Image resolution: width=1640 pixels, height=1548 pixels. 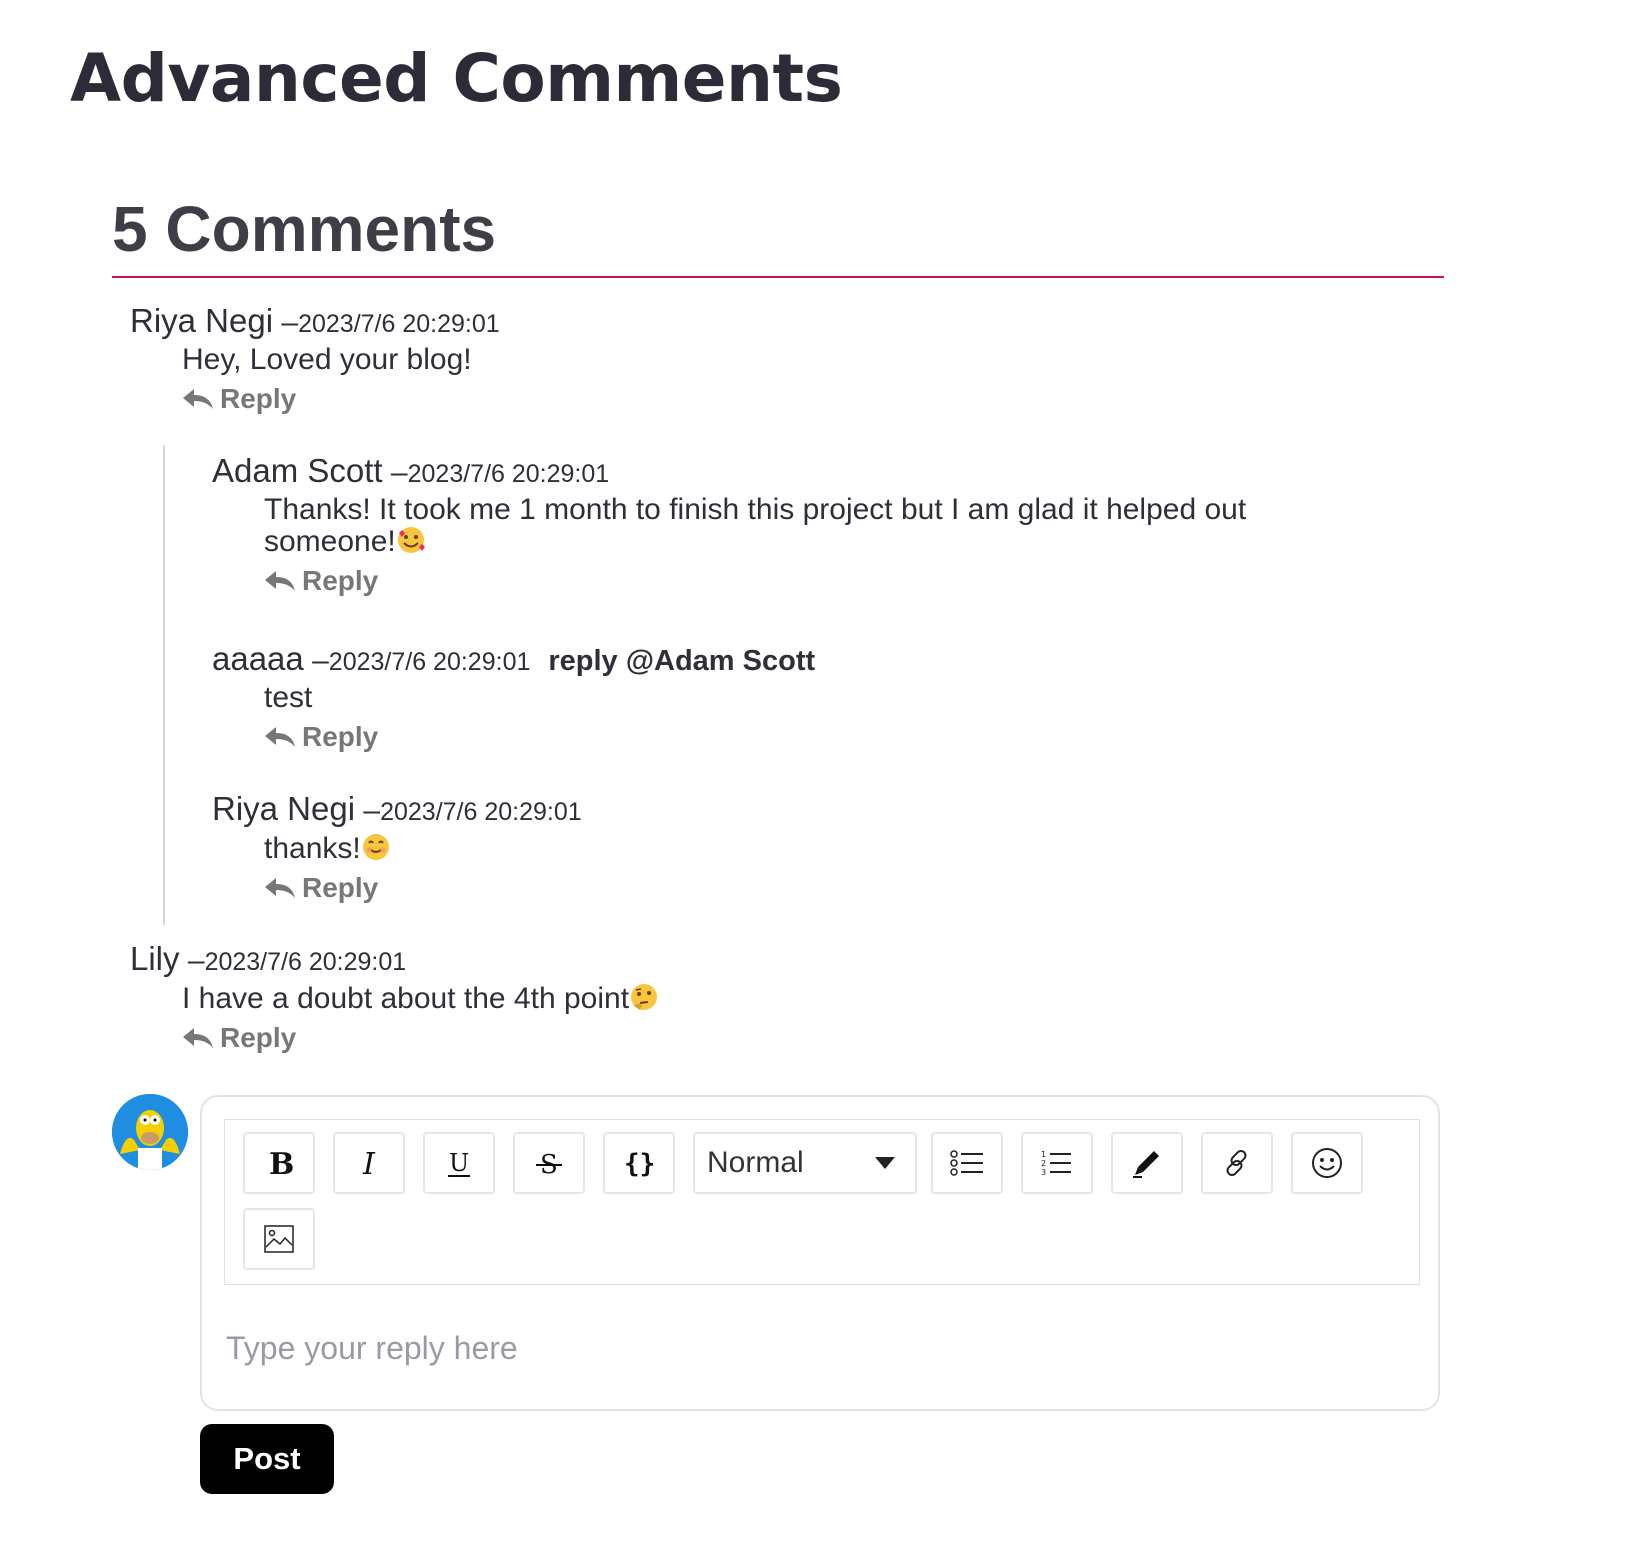 I want to click on comments-count-heading: 5 Comments, so click(x=304, y=229).